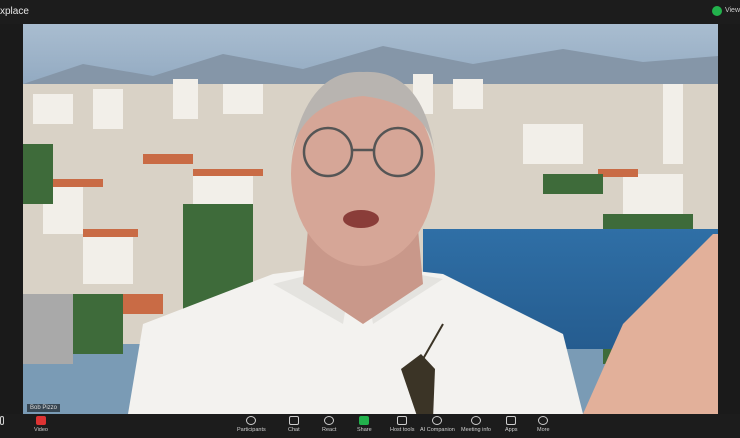 The height and width of the screenshot is (438, 740). I want to click on video-button: Video, so click(41, 424).